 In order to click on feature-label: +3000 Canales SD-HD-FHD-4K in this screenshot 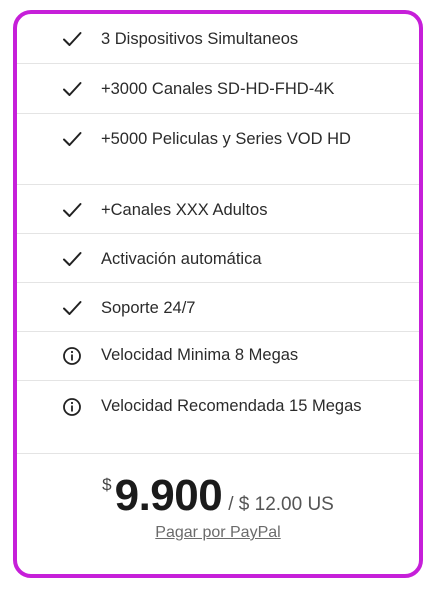, I will do `click(218, 89)`.